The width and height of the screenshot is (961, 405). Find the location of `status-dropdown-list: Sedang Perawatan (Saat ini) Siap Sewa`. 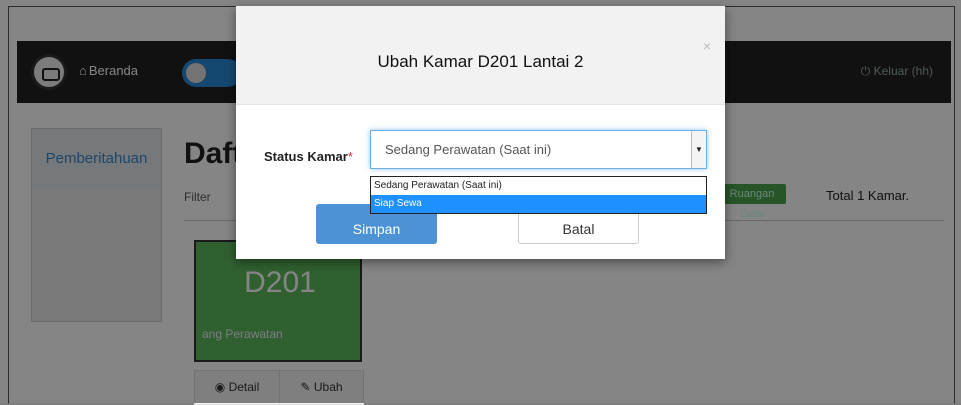

status-dropdown-list: Sedang Perawatan (Saat ini) Siap Sewa is located at coordinates (538, 195).